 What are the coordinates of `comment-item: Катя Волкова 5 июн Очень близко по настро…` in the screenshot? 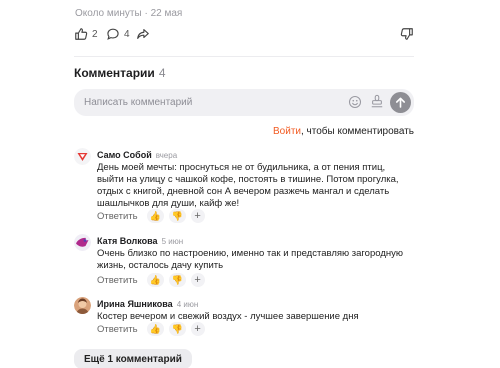 It's located at (244, 264).